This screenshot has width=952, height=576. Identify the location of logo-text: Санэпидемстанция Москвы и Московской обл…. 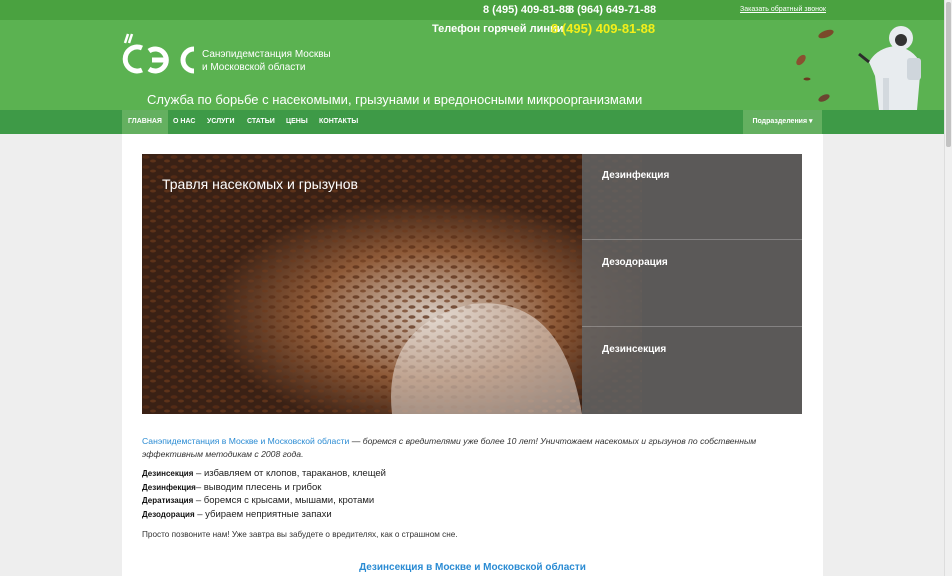
(266, 61).